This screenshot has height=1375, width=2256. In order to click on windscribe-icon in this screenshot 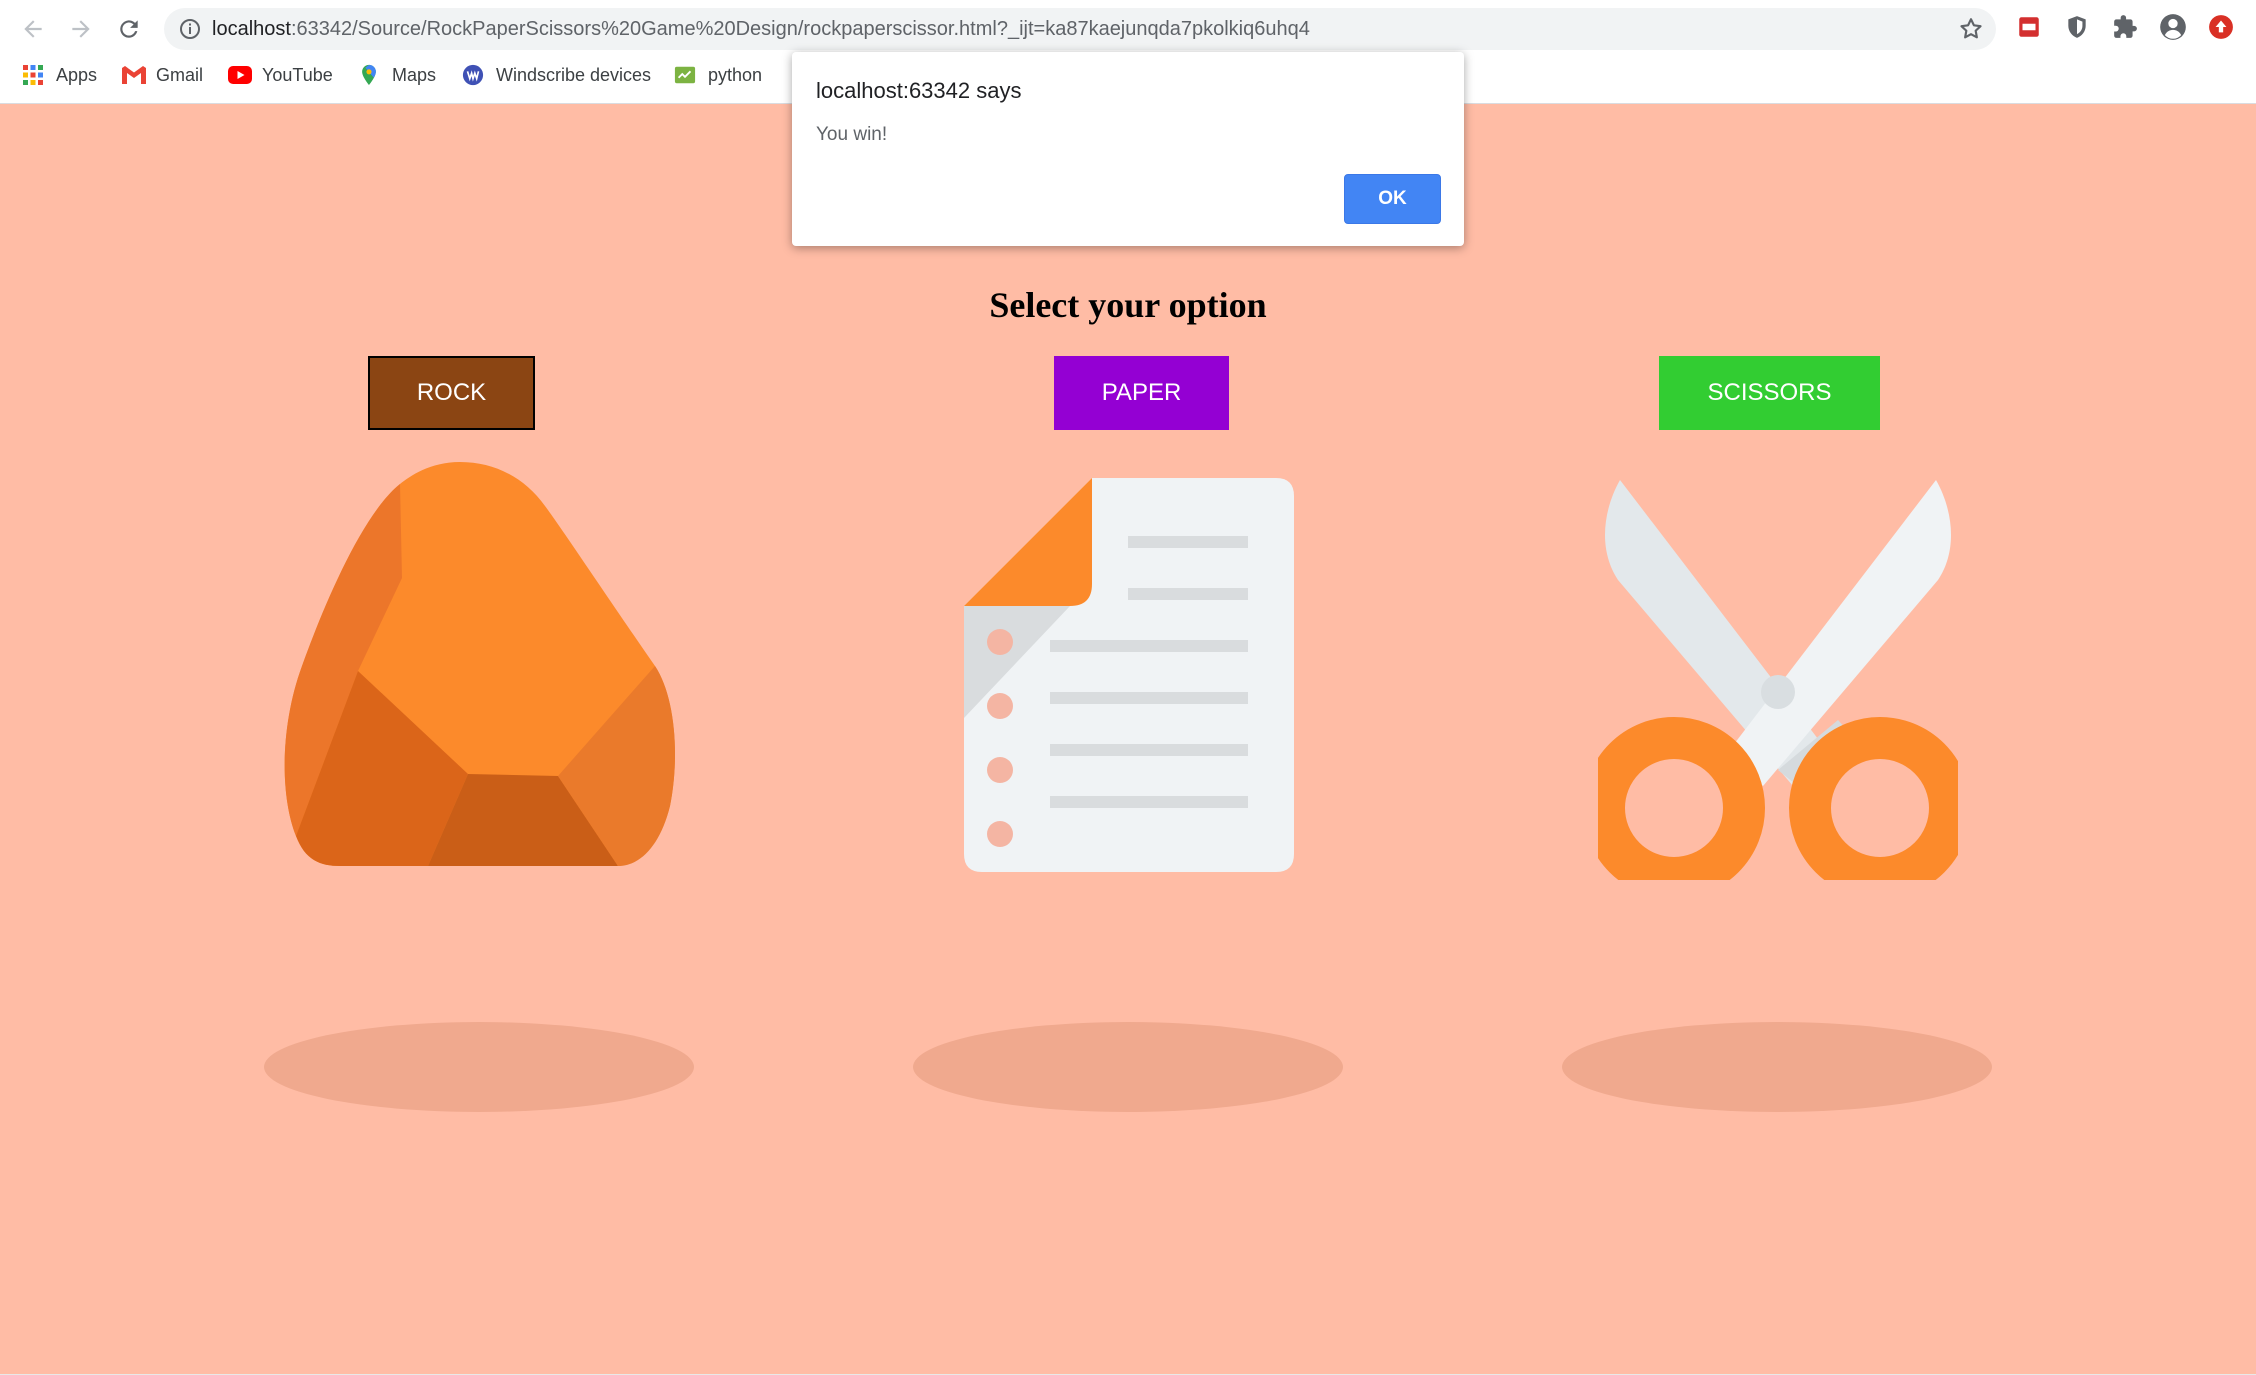, I will do `click(473, 75)`.